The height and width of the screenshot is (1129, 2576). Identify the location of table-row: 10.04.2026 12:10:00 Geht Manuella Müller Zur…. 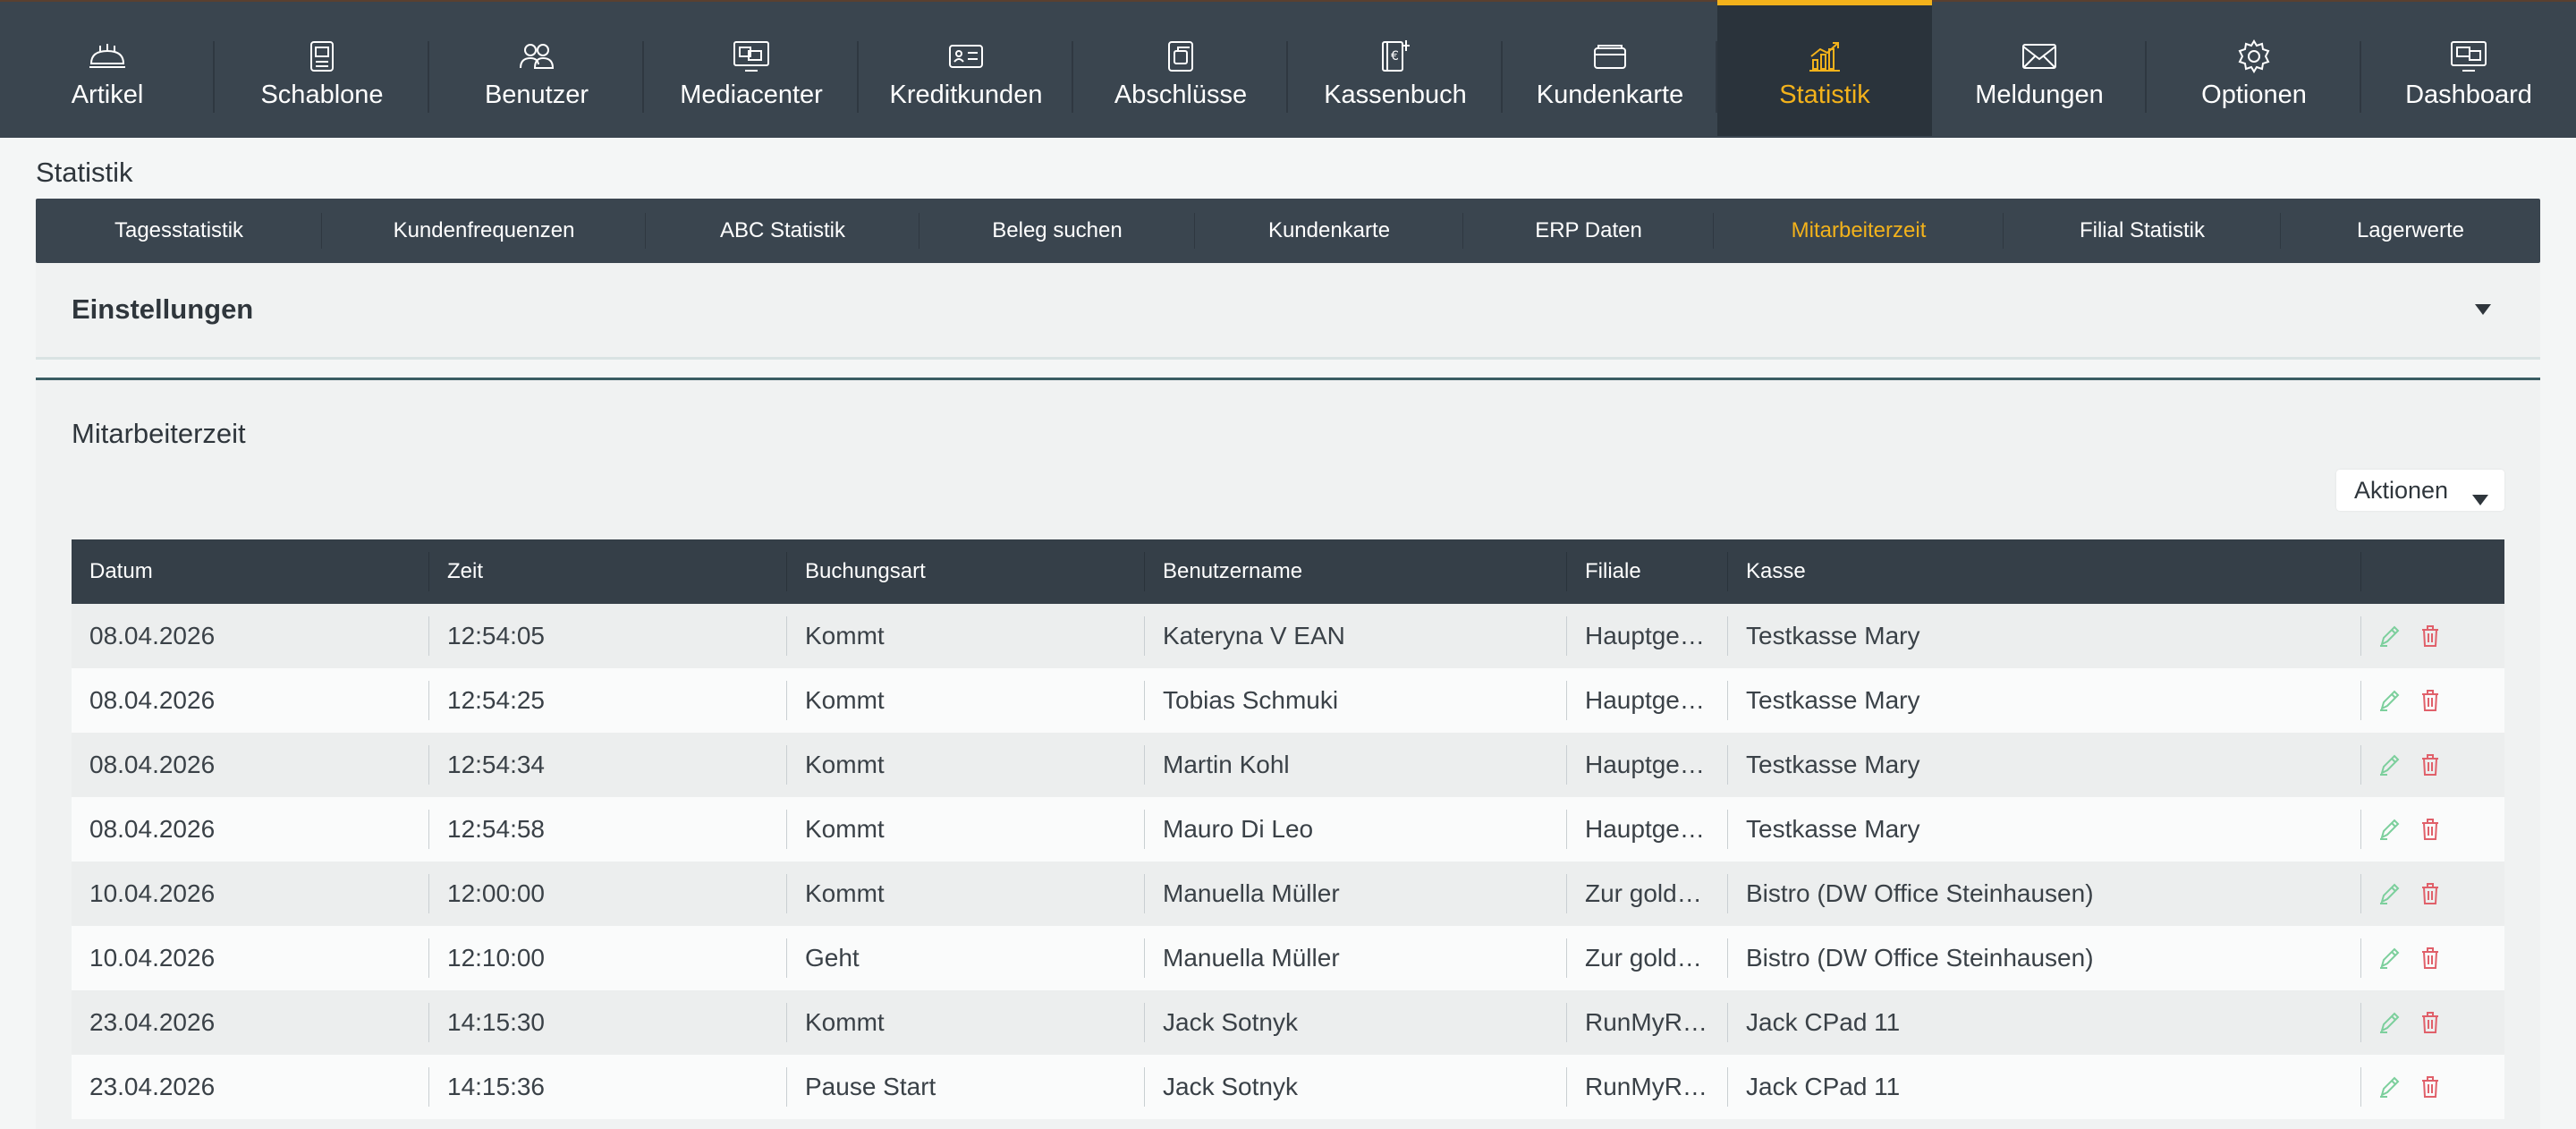
(1288, 958).